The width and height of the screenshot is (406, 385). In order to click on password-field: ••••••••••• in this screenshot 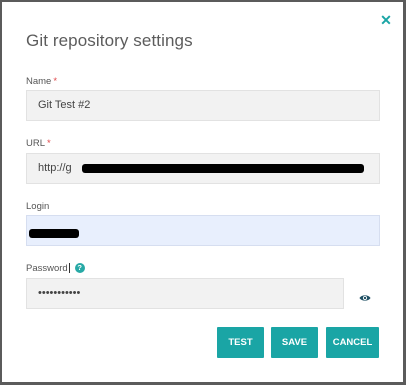, I will do `click(185, 293)`.